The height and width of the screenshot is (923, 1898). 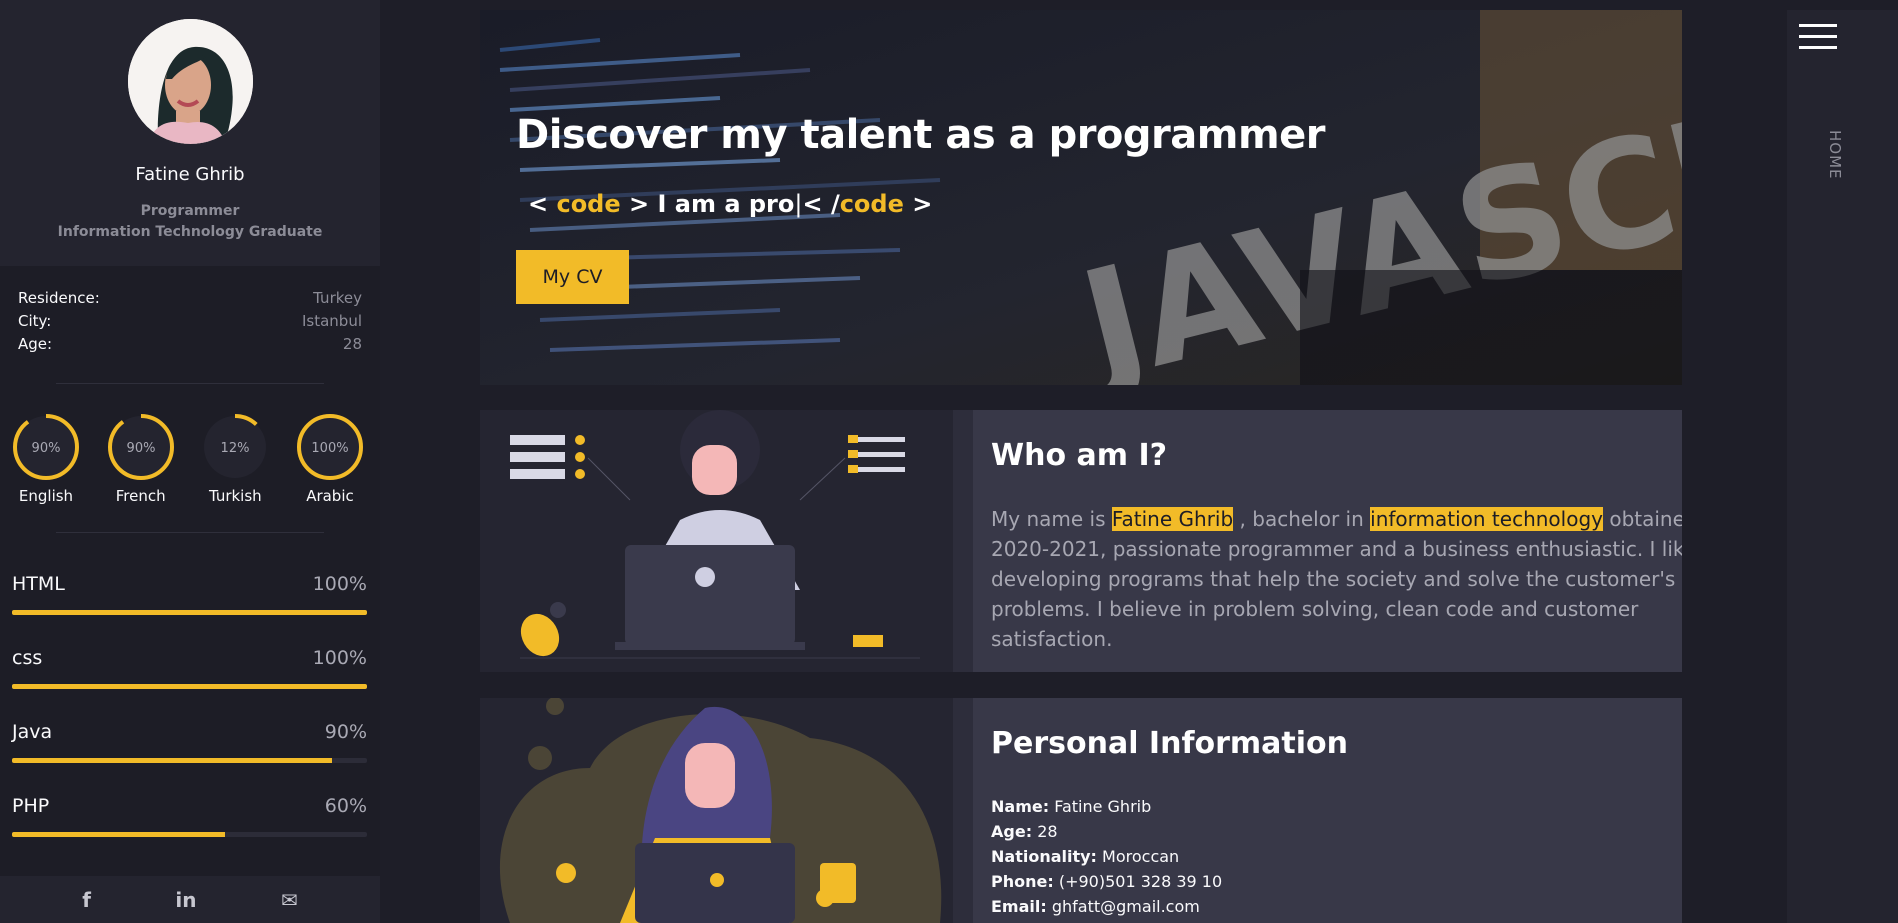 I want to click on language-percent: 12%, so click(x=235, y=448).